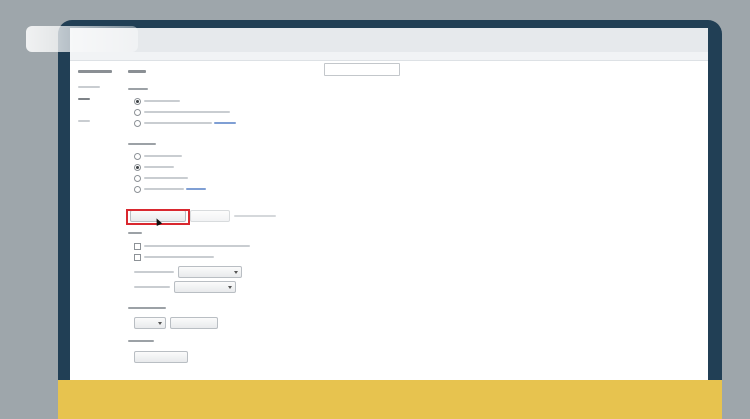  I want to click on manage-search-engines-button, so click(194, 323).